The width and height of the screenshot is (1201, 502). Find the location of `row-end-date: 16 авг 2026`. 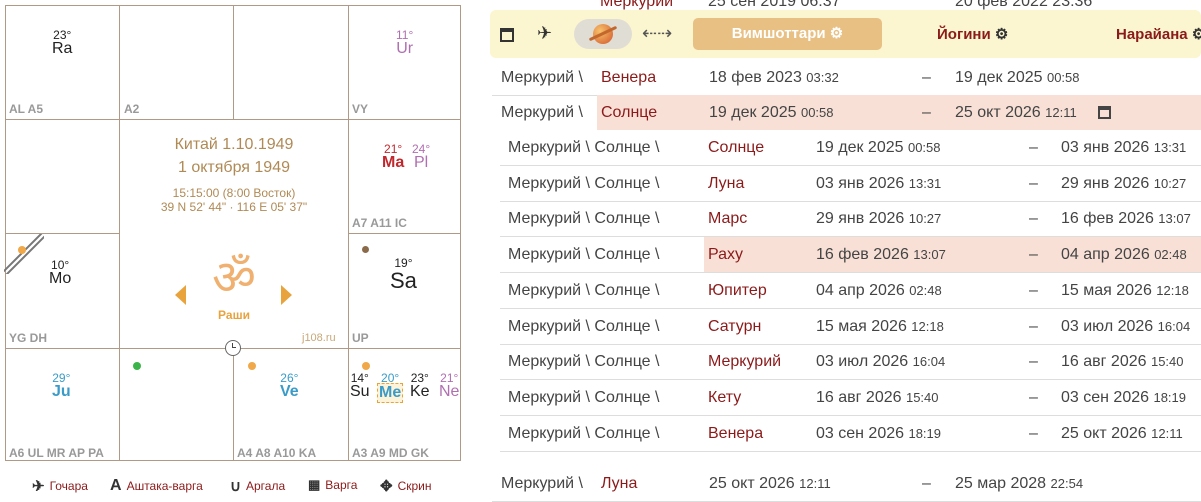

row-end-date: 16 авг 2026 is located at coordinates (1104, 362).